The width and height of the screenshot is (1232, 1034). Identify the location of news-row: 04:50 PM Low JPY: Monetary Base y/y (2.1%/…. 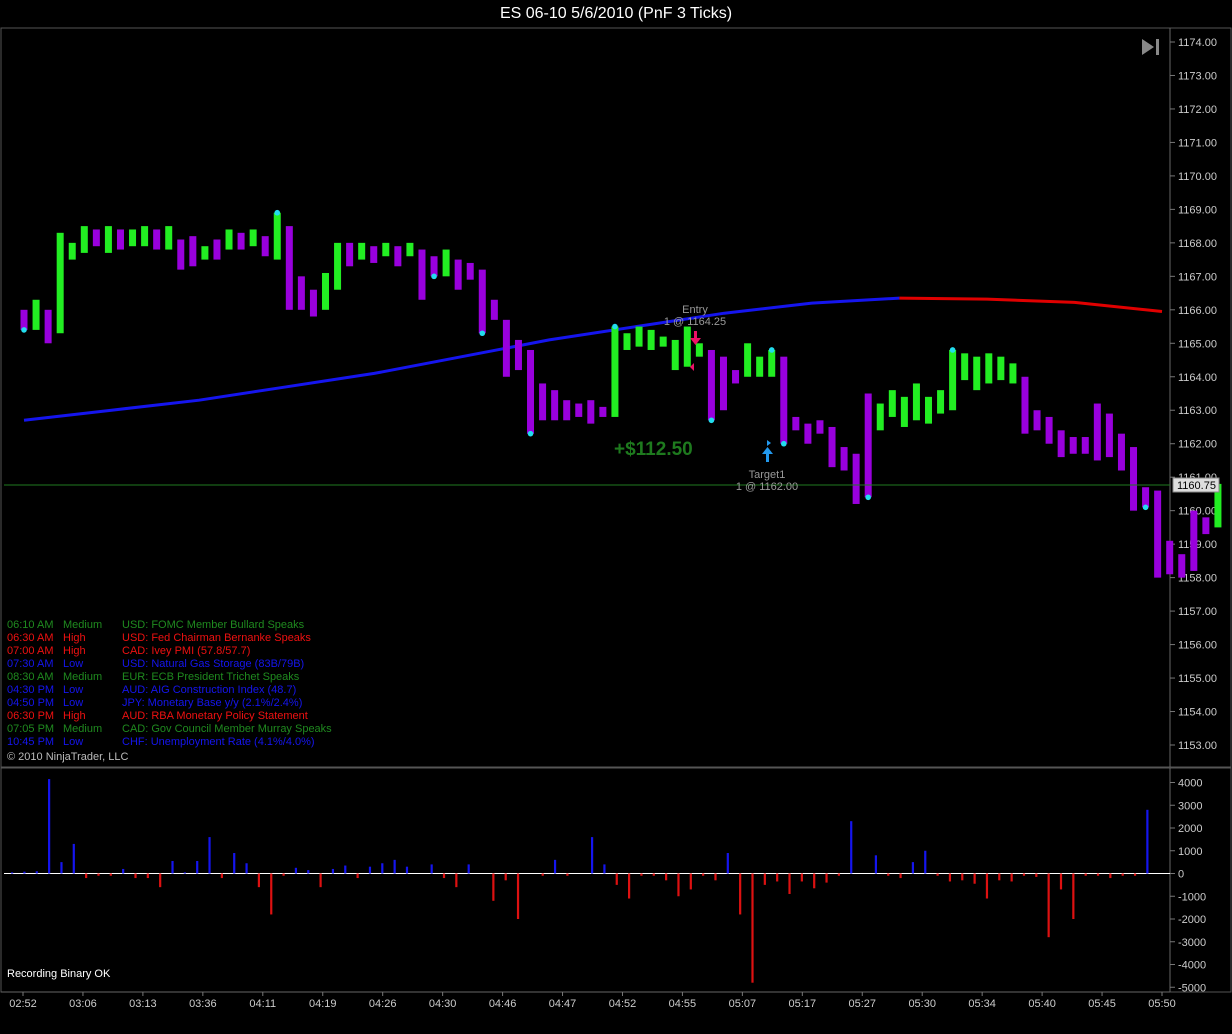
(169, 703).